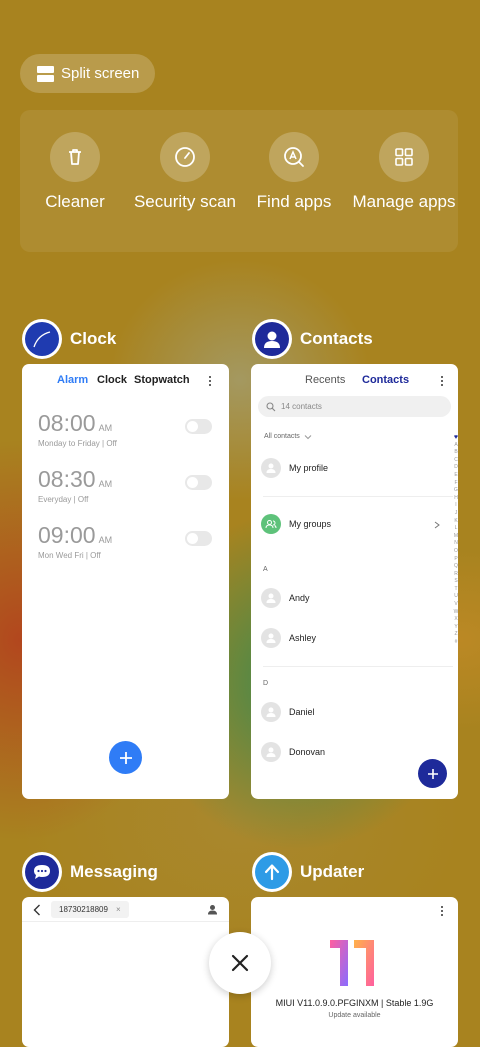 This screenshot has height=1047, width=480. What do you see at coordinates (45, 73) in the screenshot?
I see `split-screen-icon` at bounding box center [45, 73].